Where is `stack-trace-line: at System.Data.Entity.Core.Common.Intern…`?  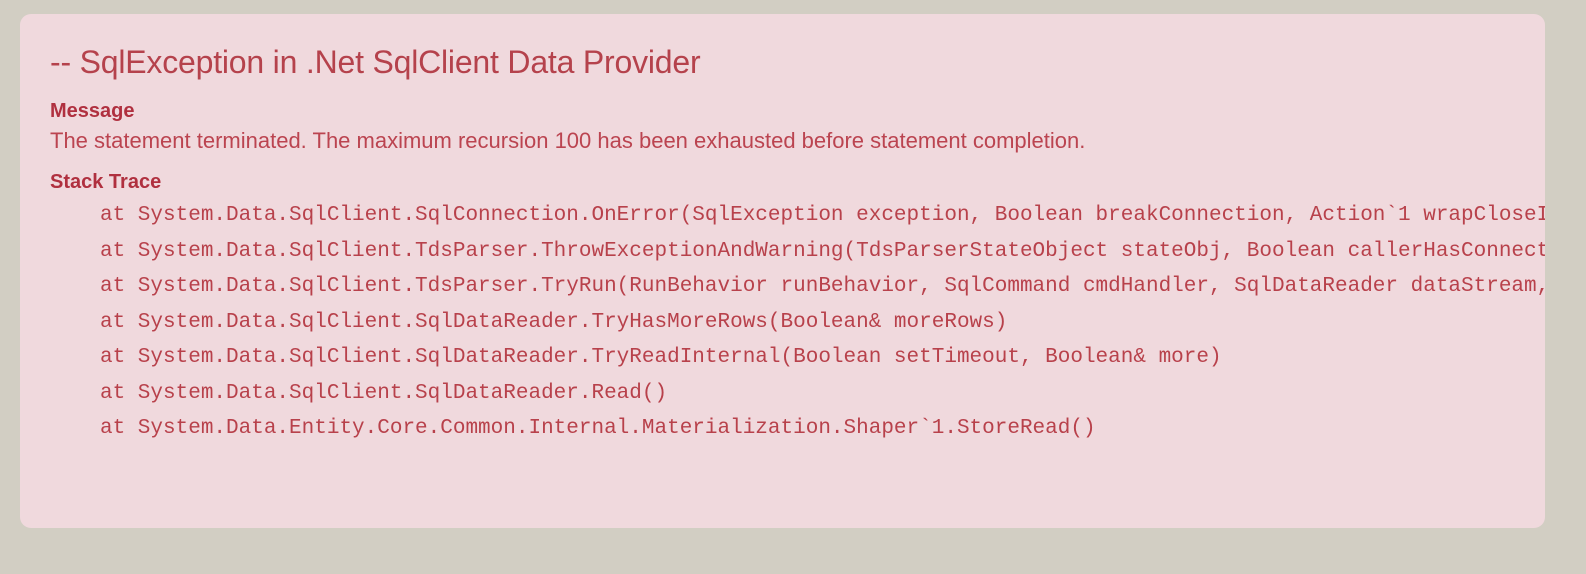
stack-trace-line: at System.Data.Entity.Core.Common.Intern… is located at coordinates (598, 429).